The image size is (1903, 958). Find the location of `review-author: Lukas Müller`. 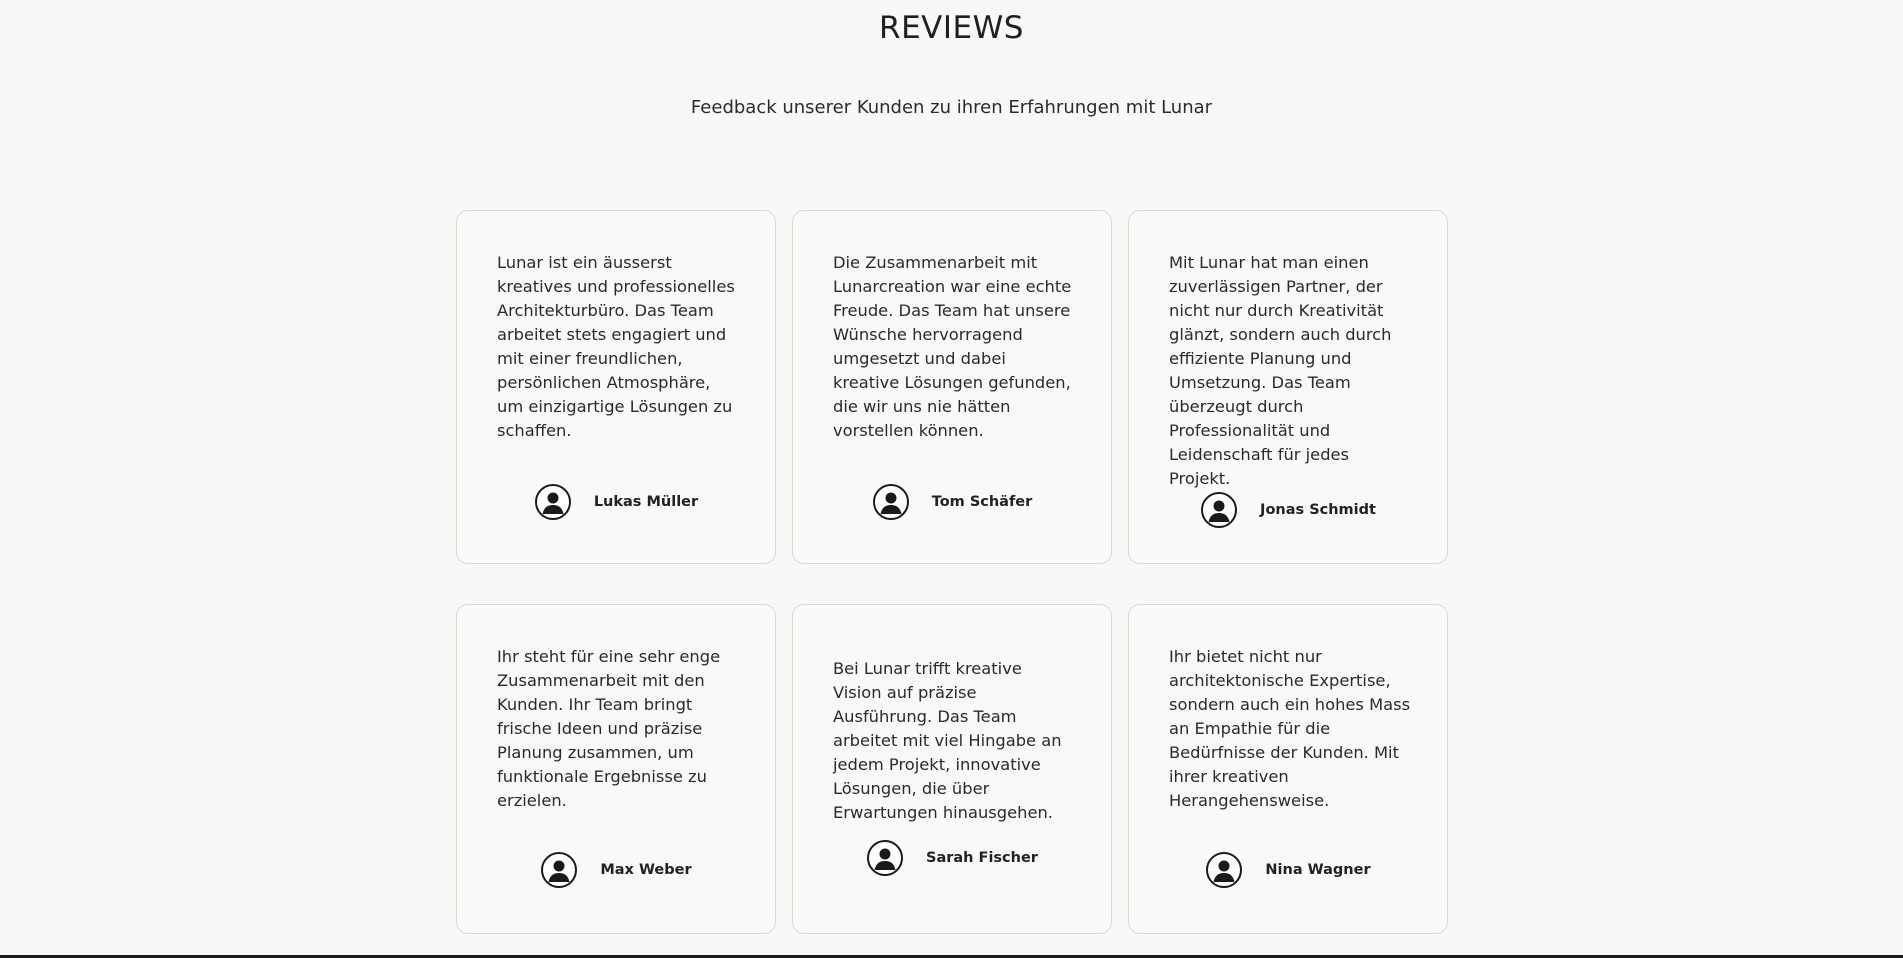

review-author: Lukas Müller is located at coordinates (618, 502).